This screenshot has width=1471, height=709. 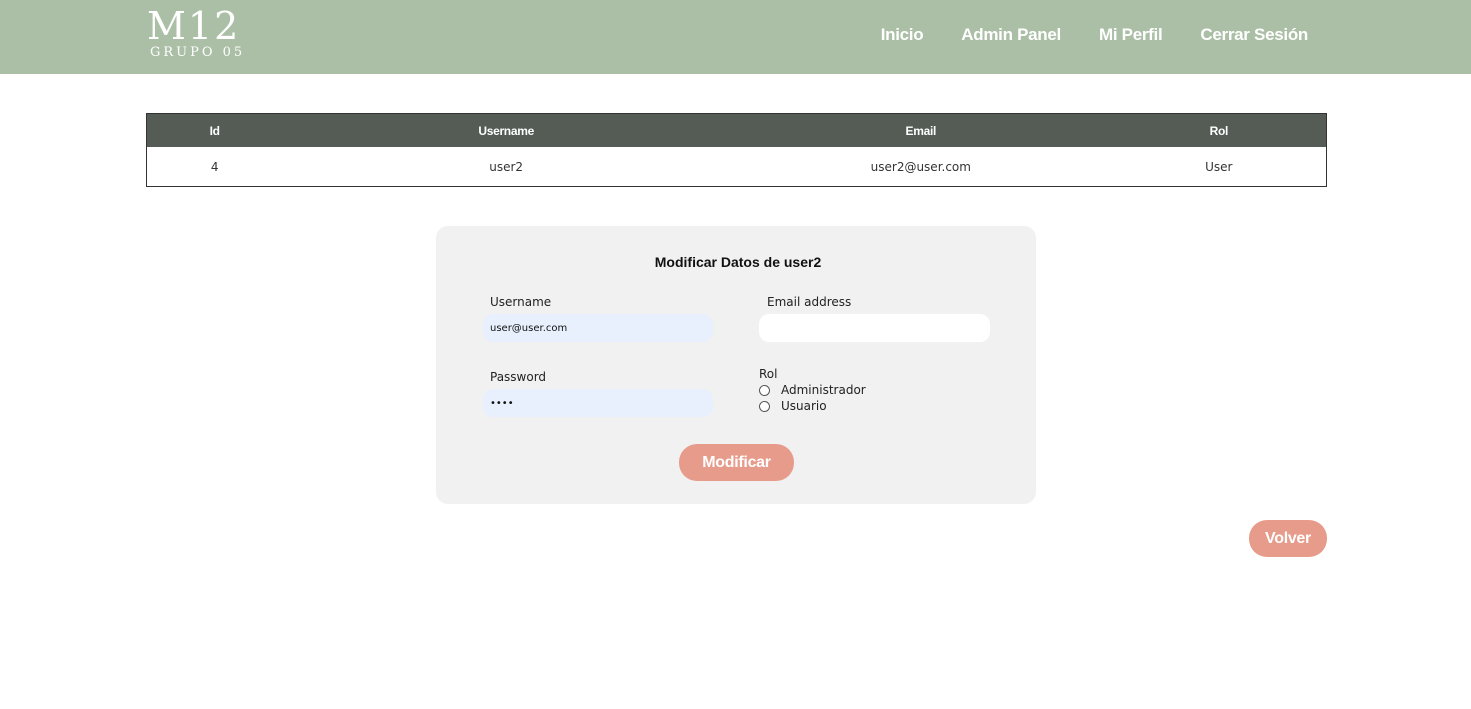 What do you see at coordinates (764, 406) in the screenshot?
I see `radio-usuario` at bounding box center [764, 406].